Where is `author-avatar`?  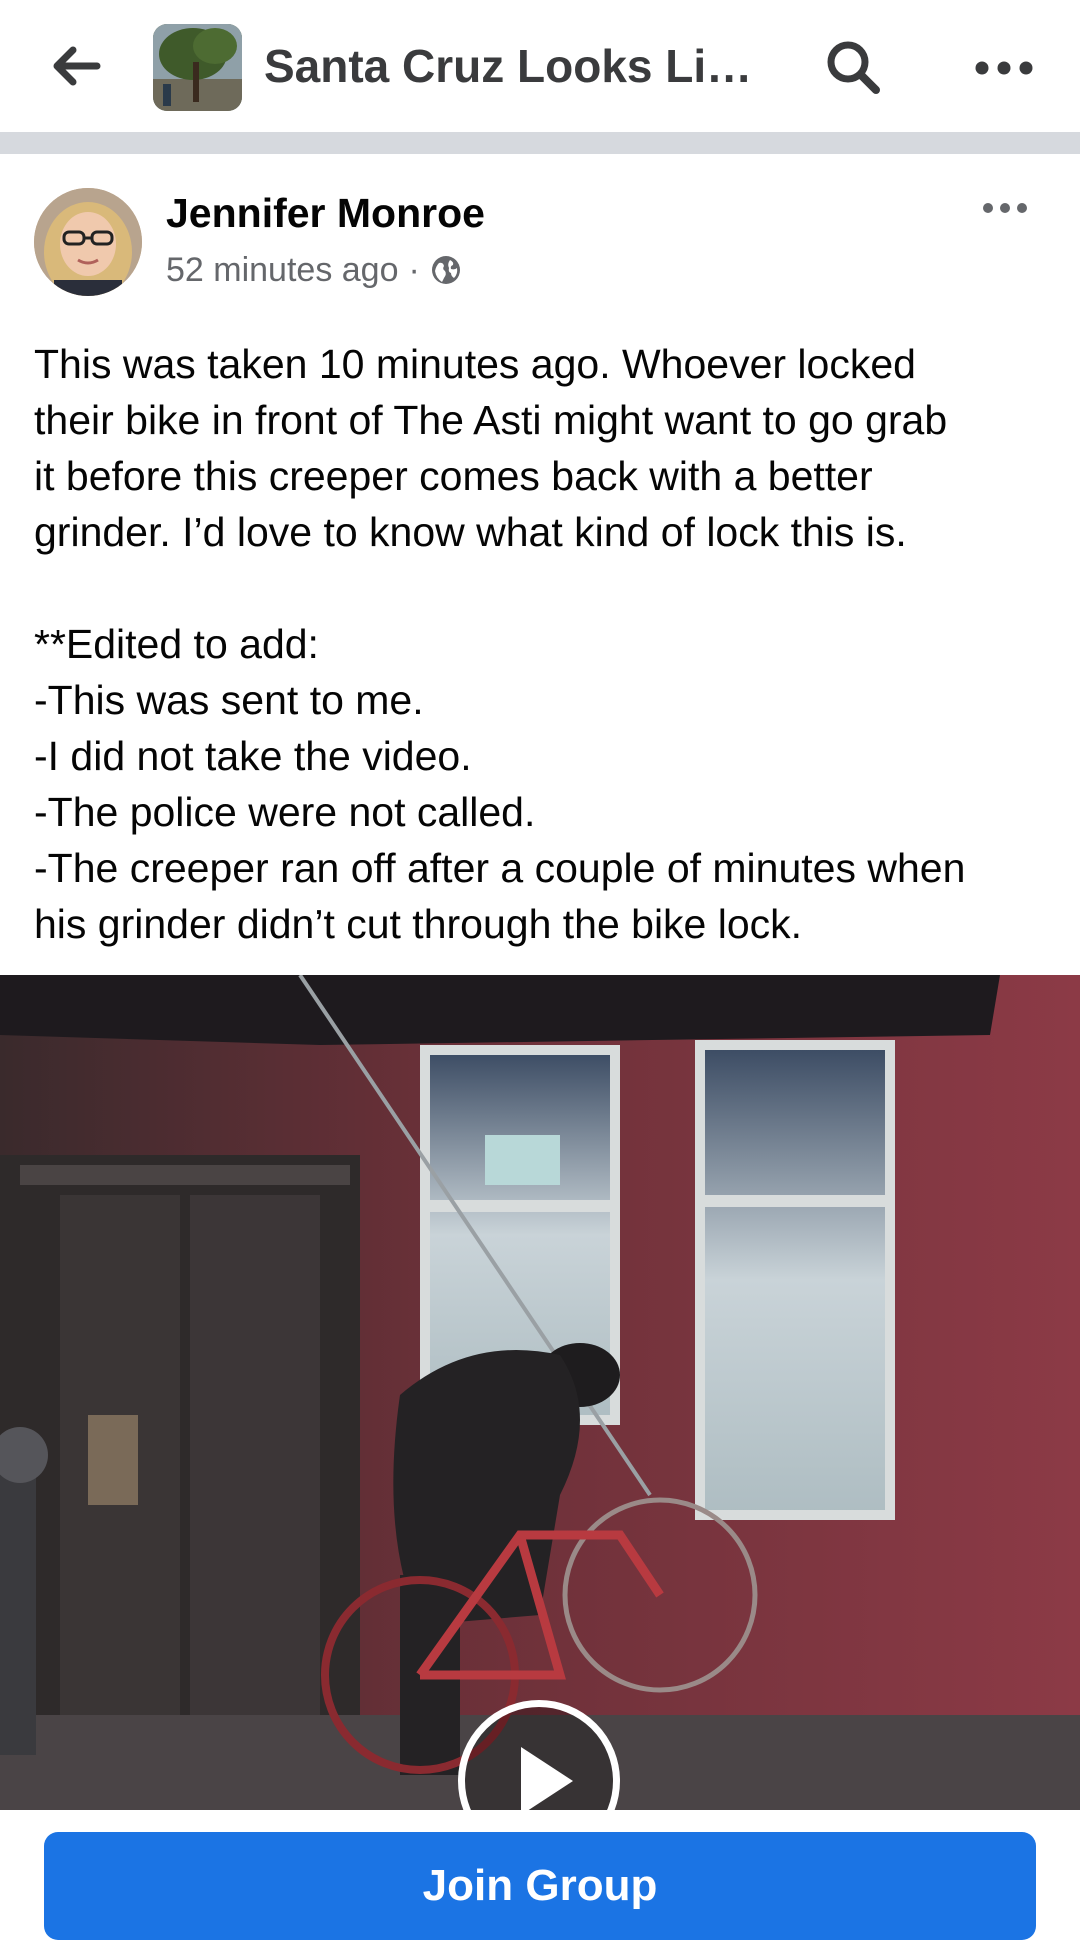
author-avatar is located at coordinates (88, 242).